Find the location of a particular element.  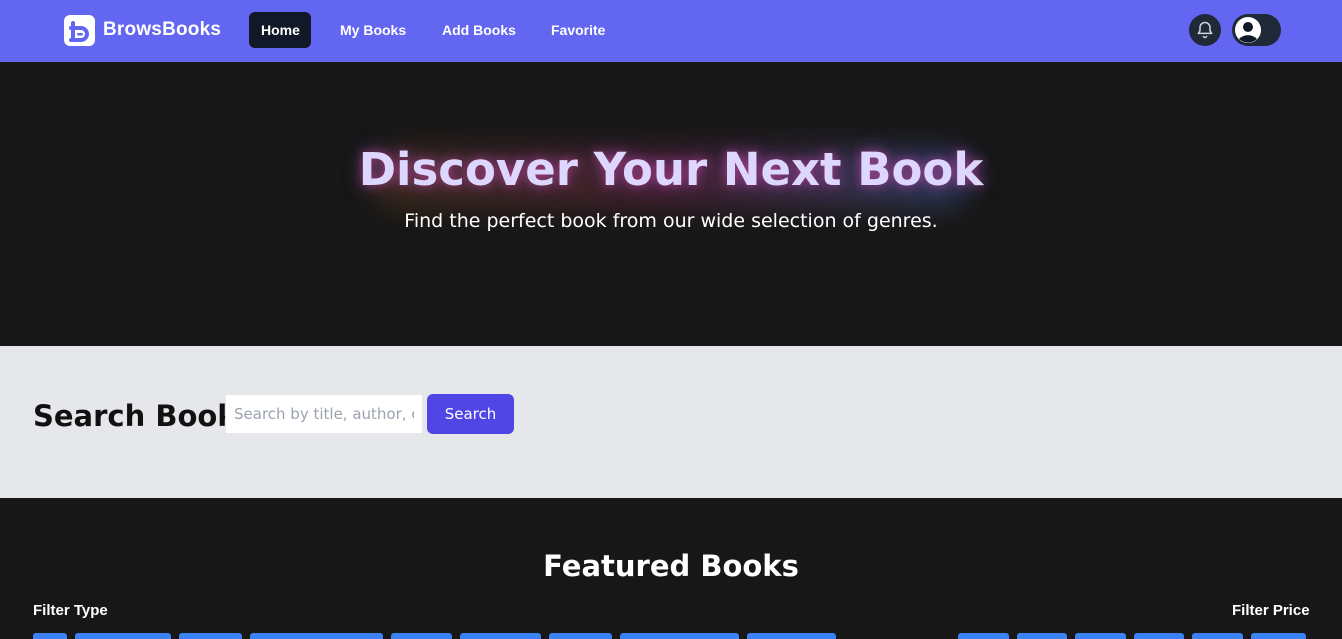

brand: BrowsBooks is located at coordinates (142, 30).